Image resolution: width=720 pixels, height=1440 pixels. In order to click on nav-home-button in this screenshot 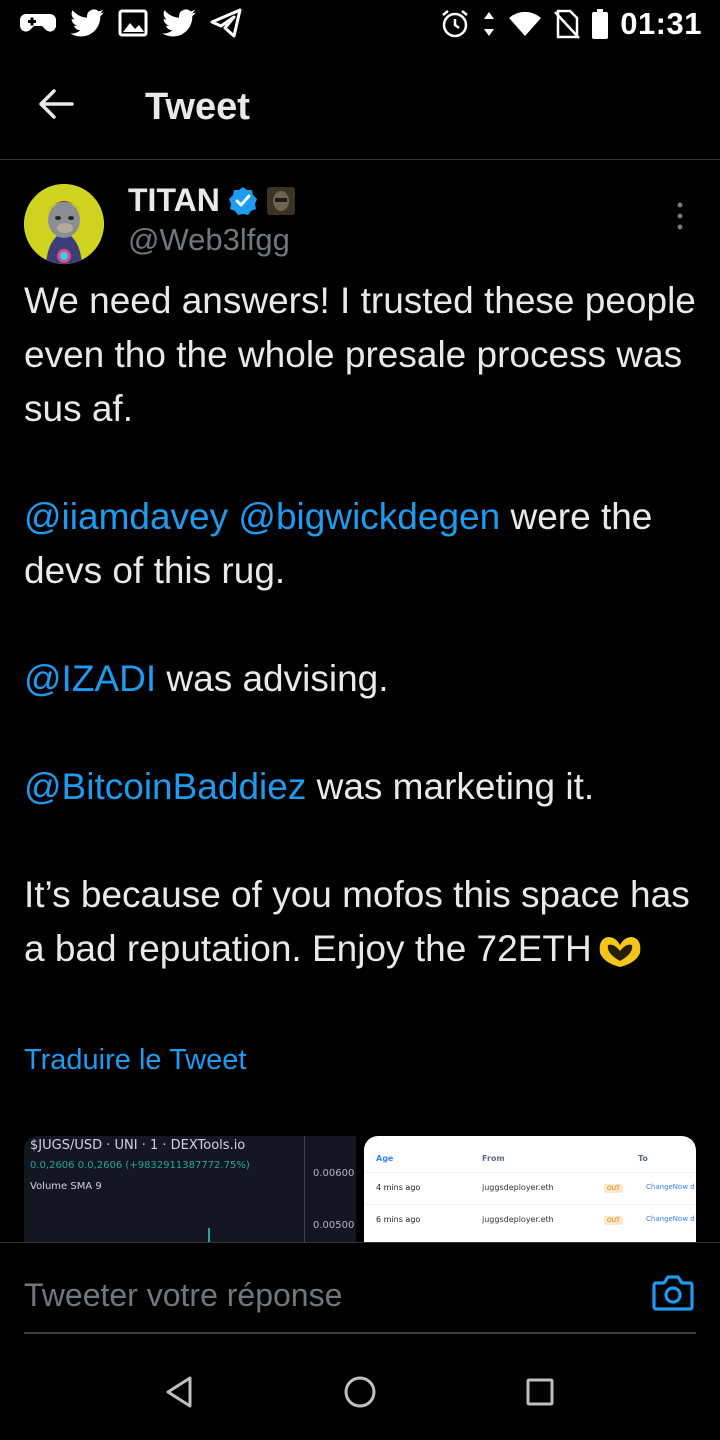, I will do `click(360, 1392)`.